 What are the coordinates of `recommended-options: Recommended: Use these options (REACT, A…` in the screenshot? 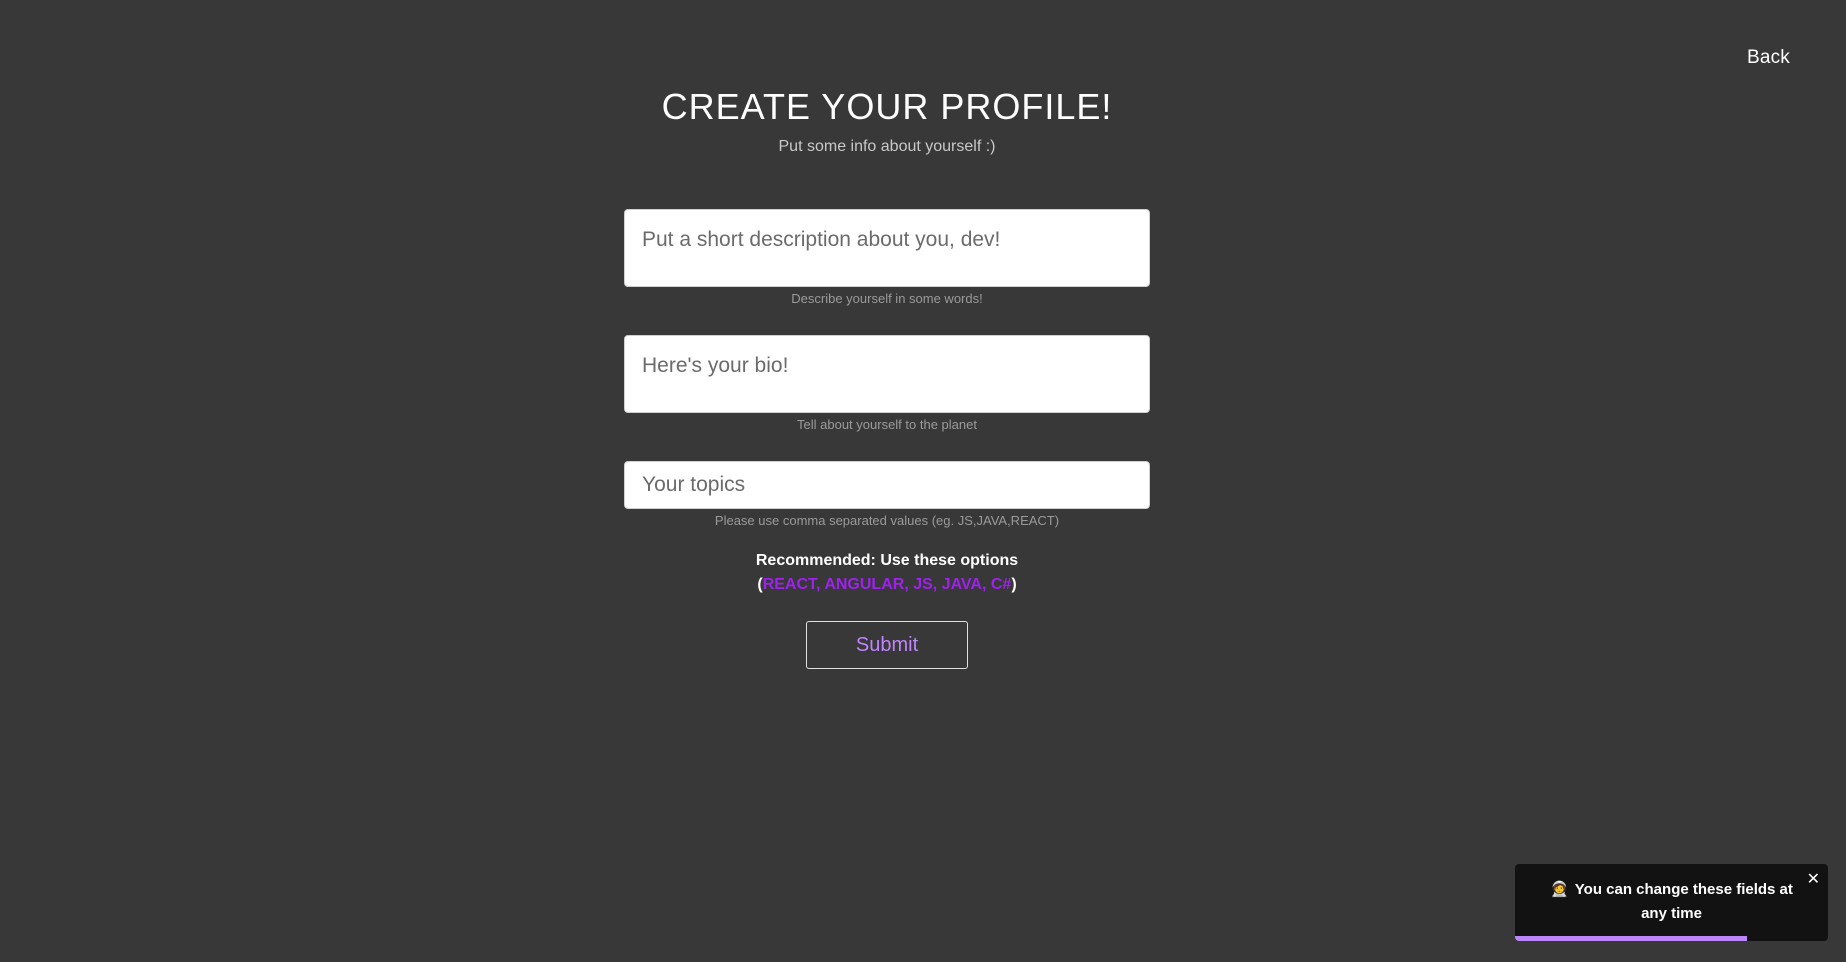 It's located at (887, 573).